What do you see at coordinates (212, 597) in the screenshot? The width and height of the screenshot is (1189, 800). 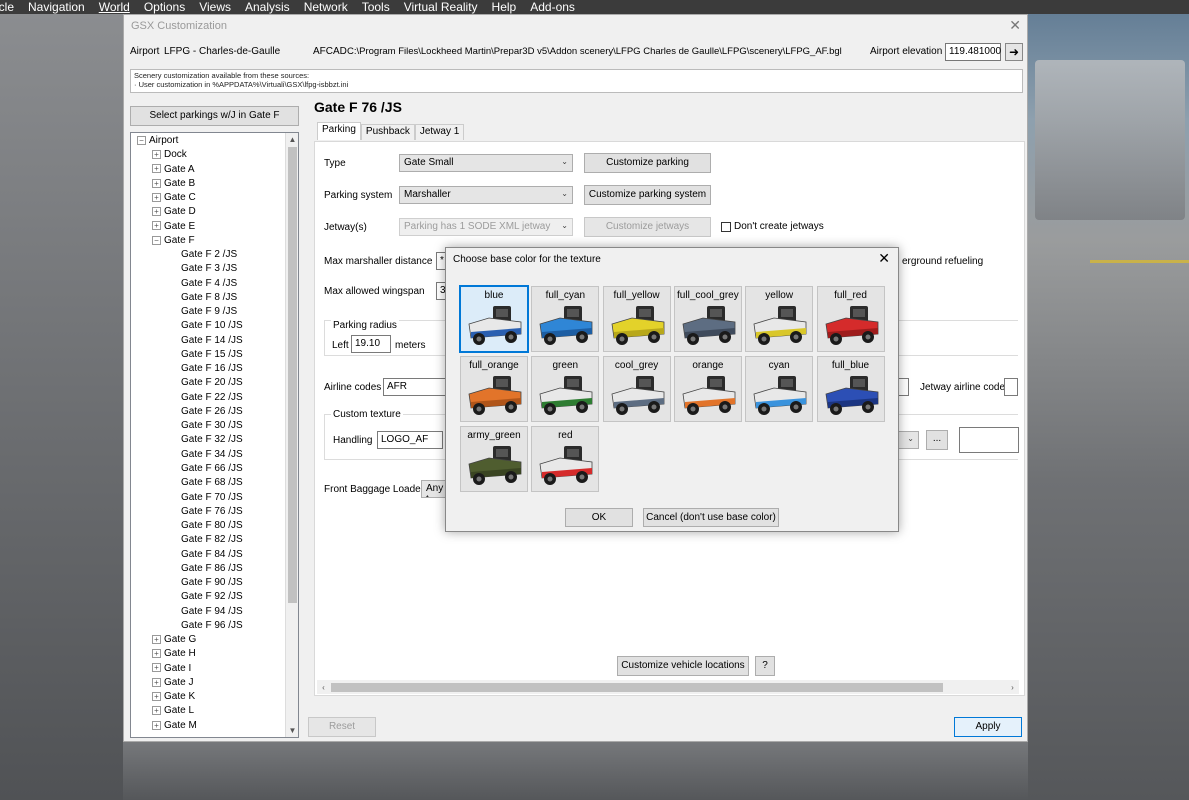 I see `tree-item-parking: Gate F 92 /JS` at bounding box center [212, 597].